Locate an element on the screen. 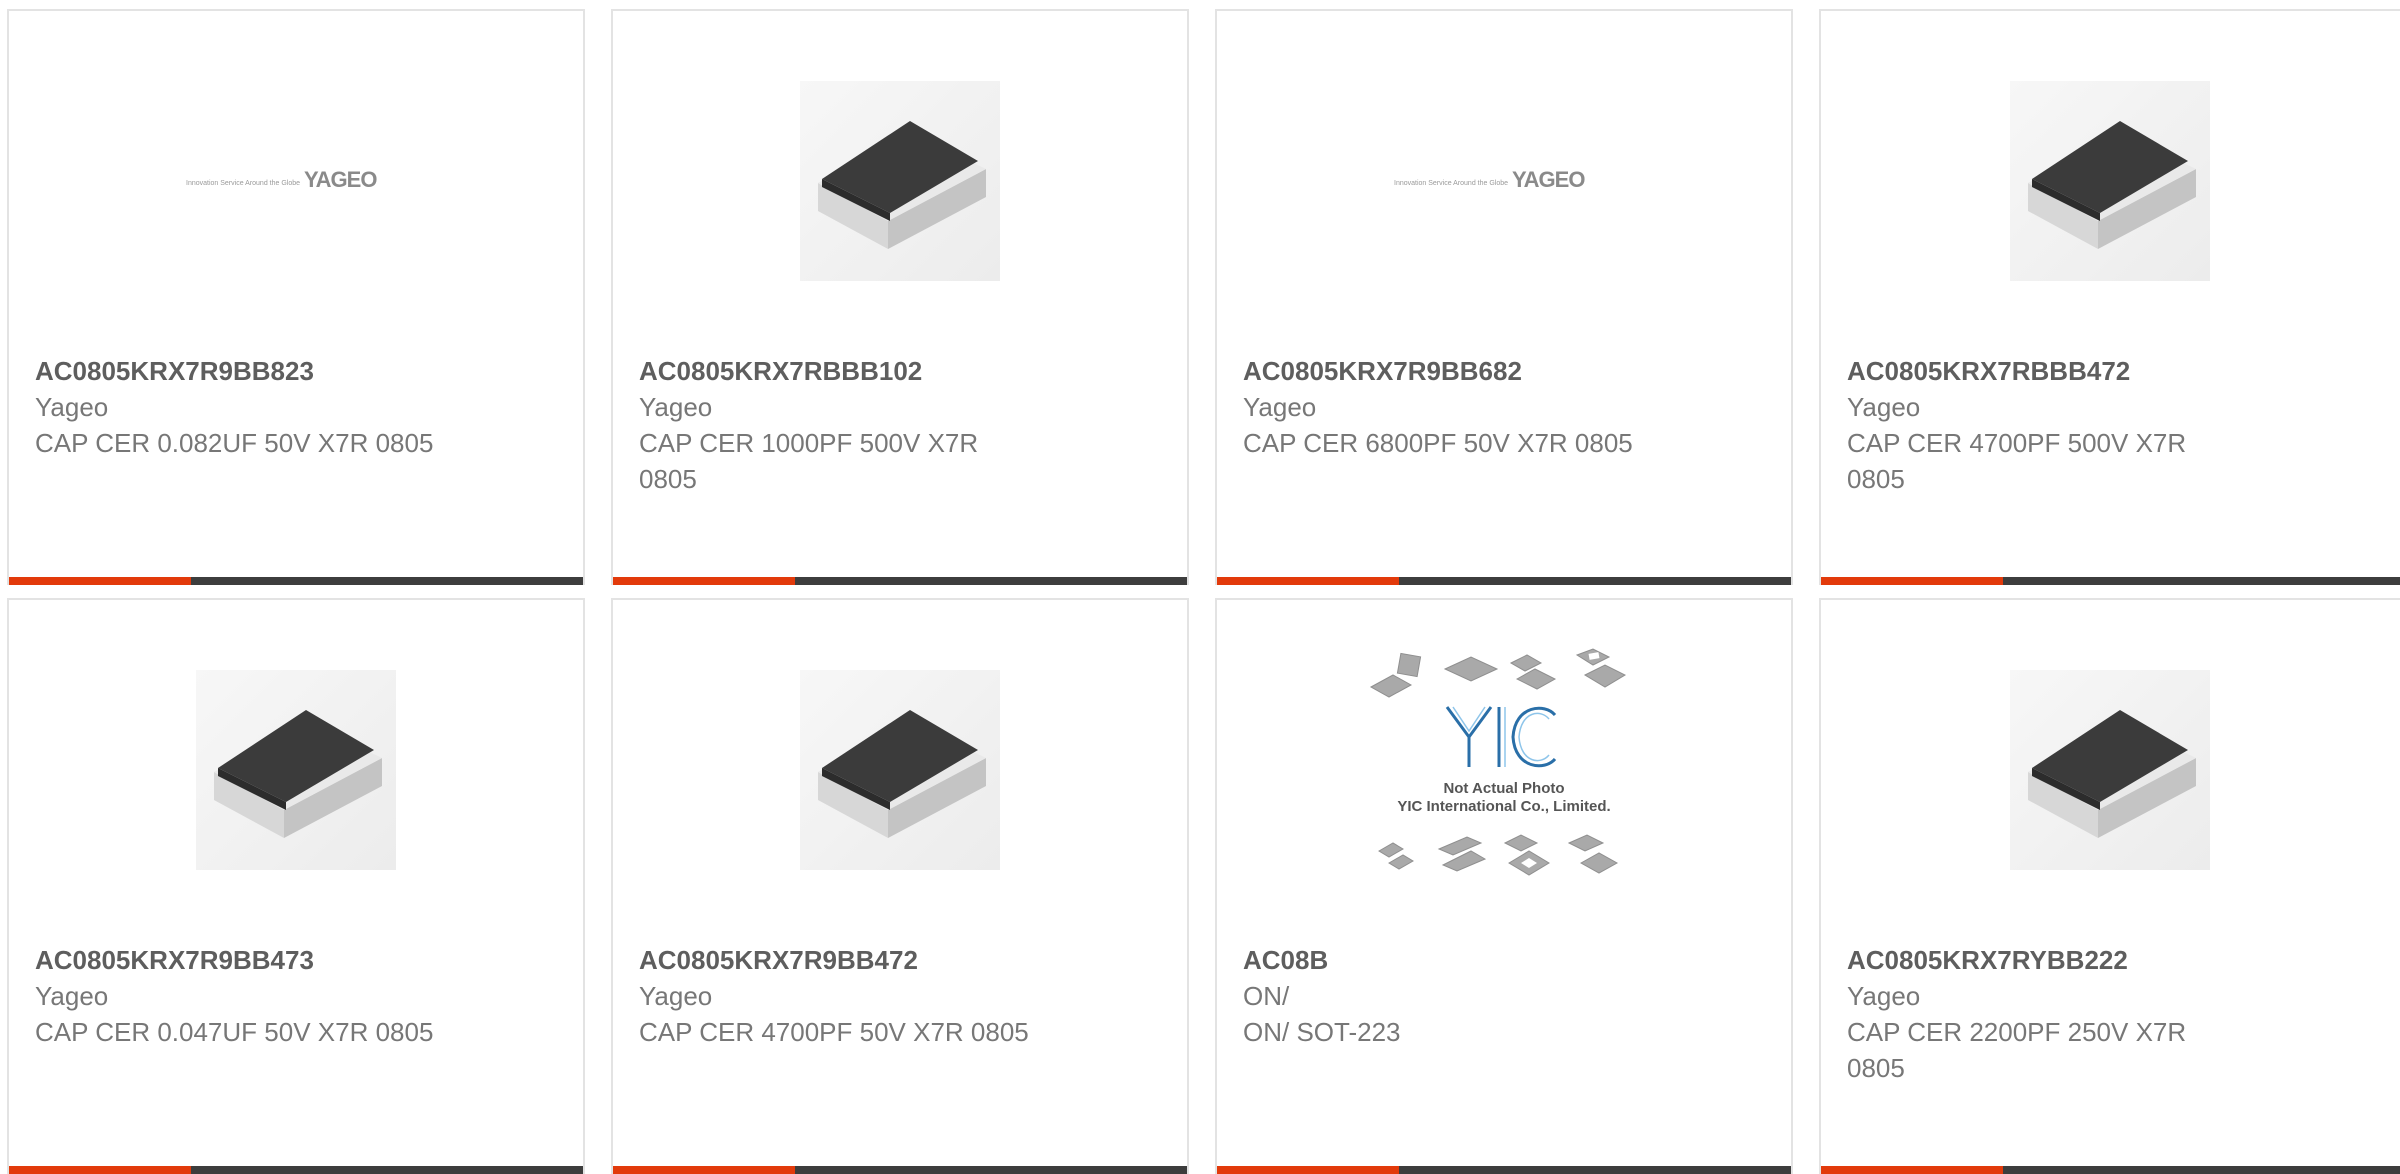  description: CAP CER 4700PF 500V X7R 0805 is located at coordinates (2017, 461).